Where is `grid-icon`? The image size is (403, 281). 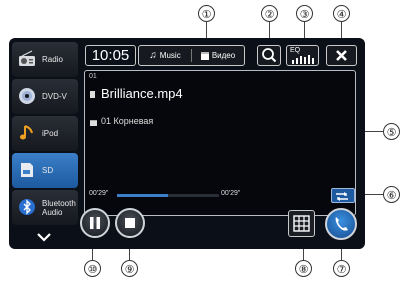
grid-icon is located at coordinates (301, 223).